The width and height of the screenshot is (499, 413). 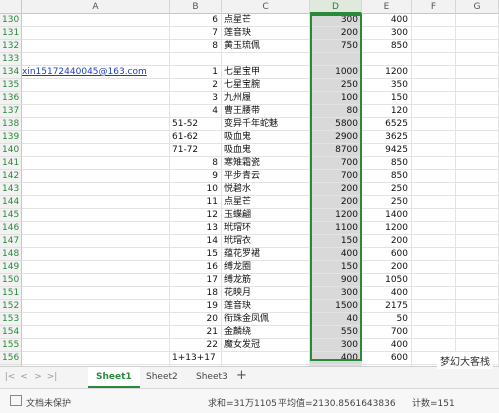 What do you see at coordinates (336, 176) in the screenshot?
I see `cell-d: 700` at bounding box center [336, 176].